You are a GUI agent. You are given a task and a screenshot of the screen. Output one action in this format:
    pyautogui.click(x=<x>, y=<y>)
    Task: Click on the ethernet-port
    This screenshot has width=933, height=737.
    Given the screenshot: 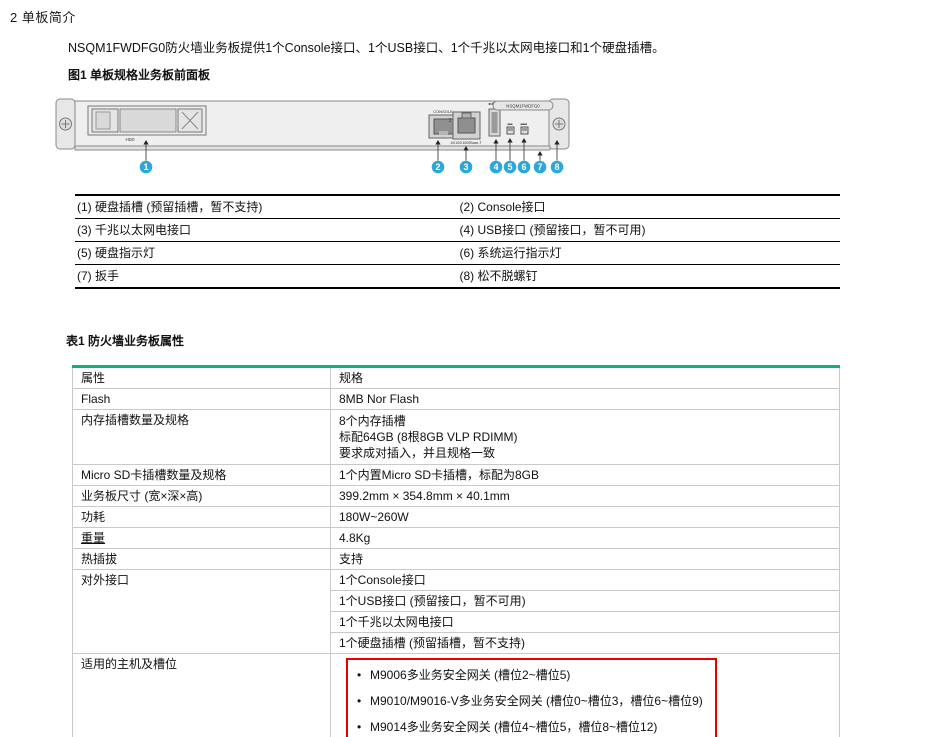 What is the action you would take?
    pyautogui.click(x=466, y=125)
    